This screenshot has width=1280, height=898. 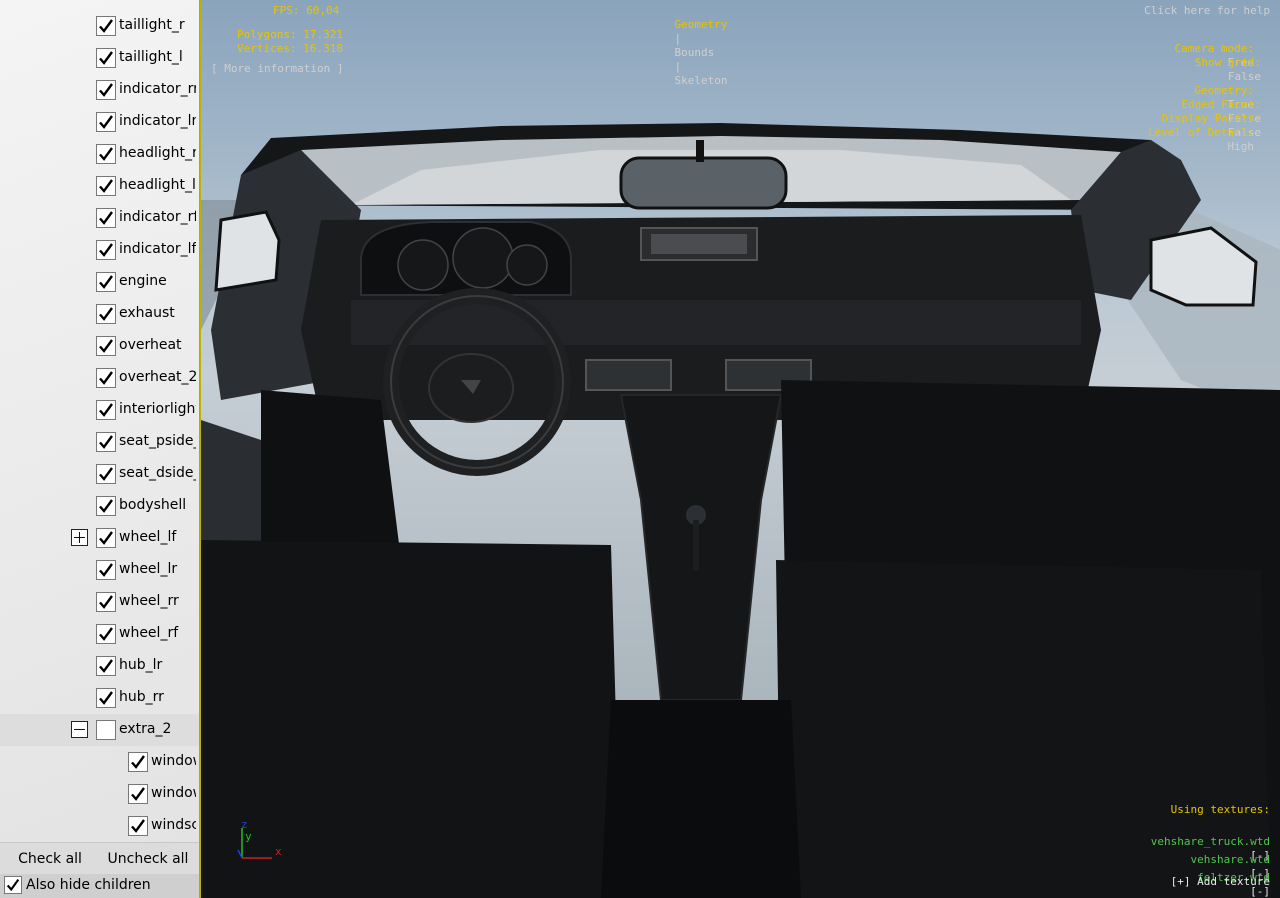 What do you see at coordinates (157, 473) in the screenshot?
I see `tree-item-label: seat_dside_r` at bounding box center [157, 473].